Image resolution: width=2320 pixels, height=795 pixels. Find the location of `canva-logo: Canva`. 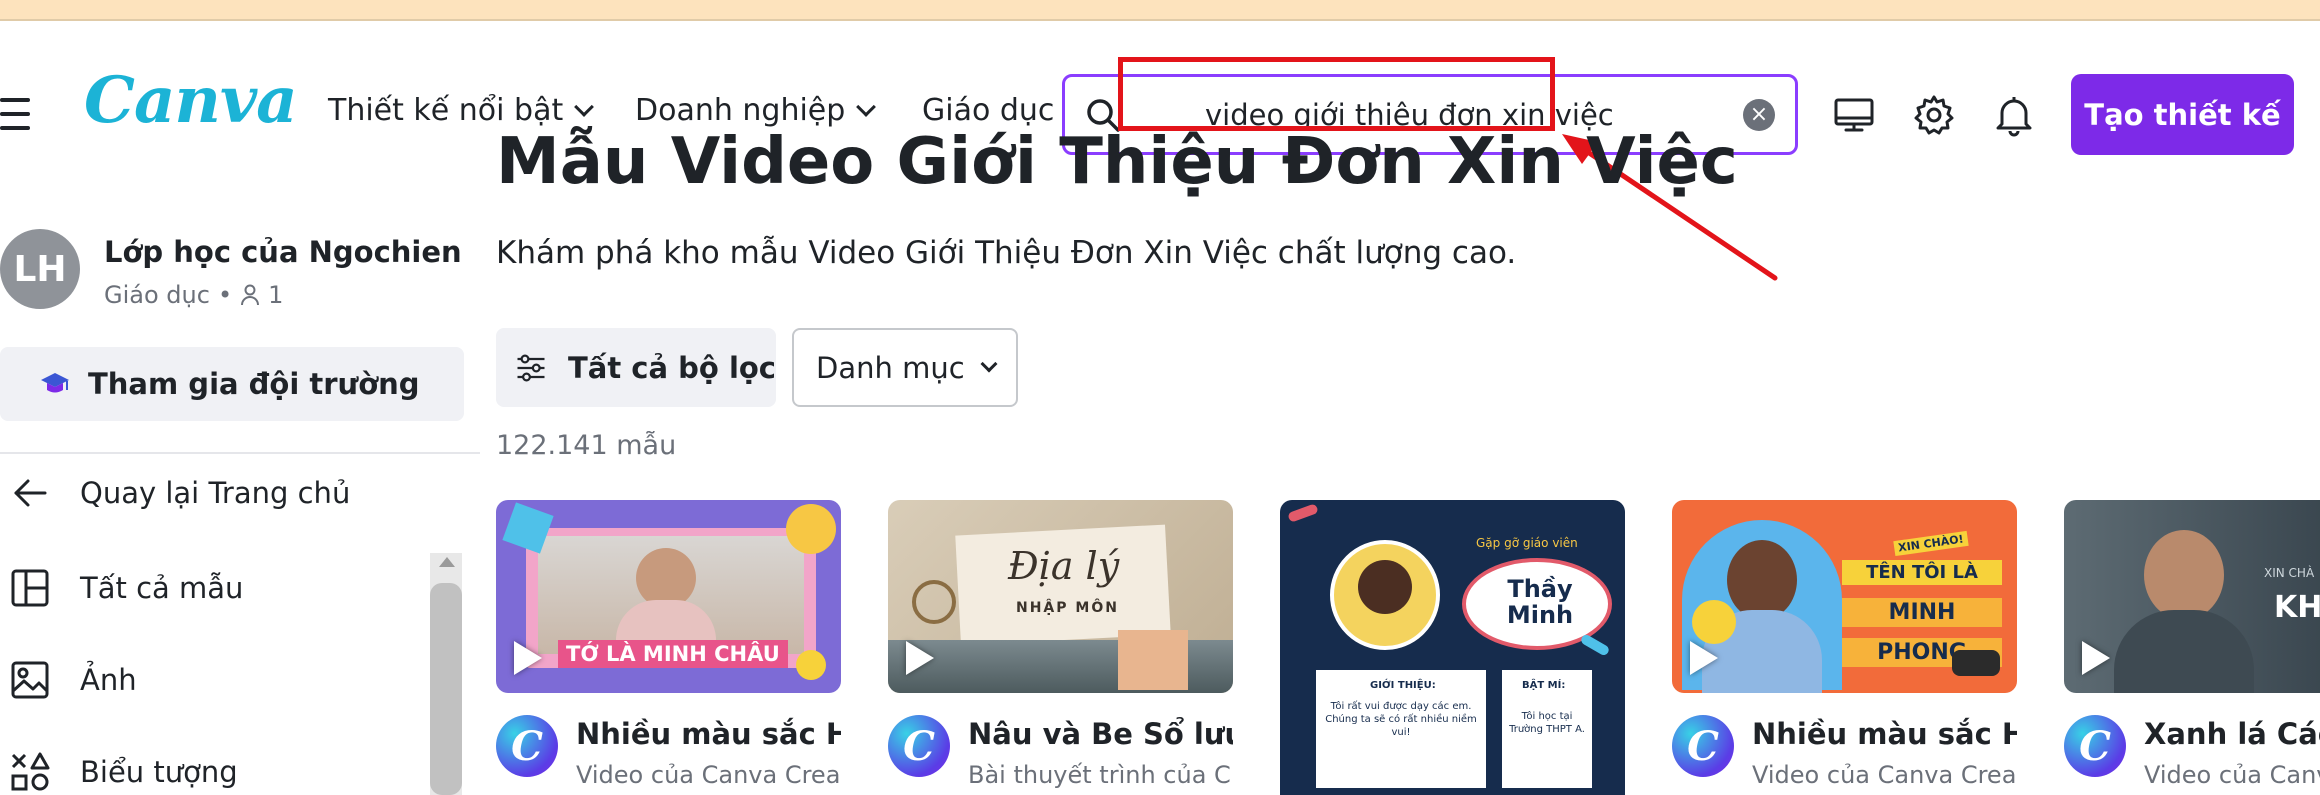

canva-logo: Canva is located at coordinates (191, 101).